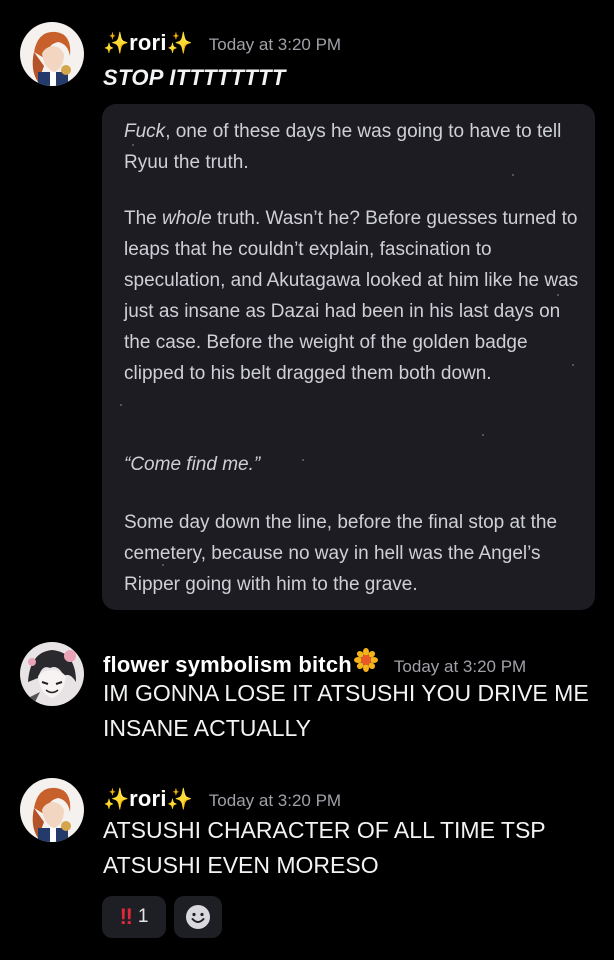 This screenshot has width=614, height=960. I want to click on add-reaction-icon, so click(198, 917).